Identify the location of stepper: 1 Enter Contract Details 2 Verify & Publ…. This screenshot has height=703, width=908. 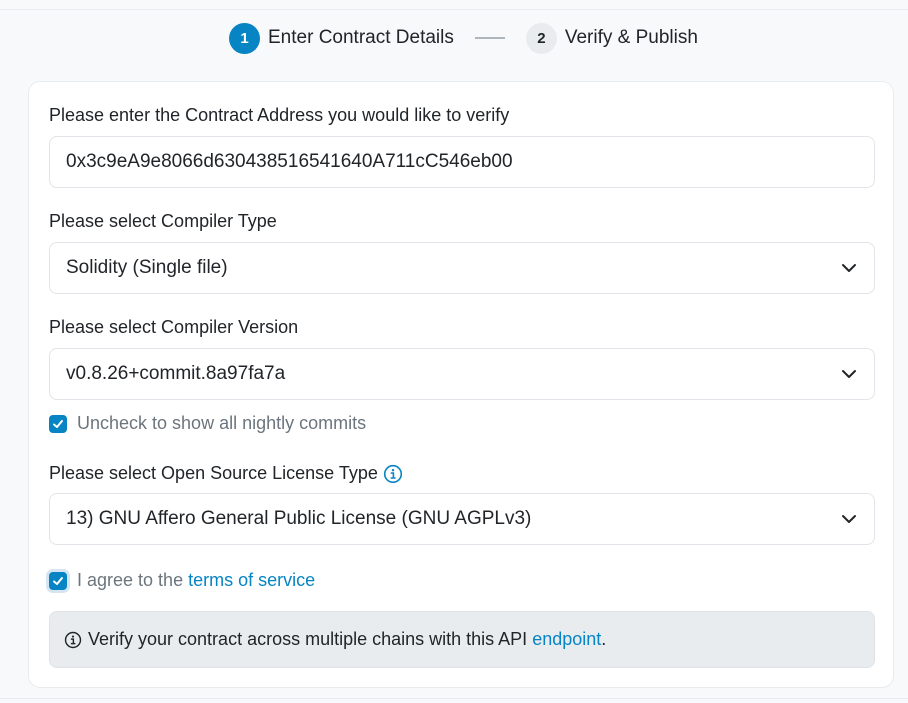
(463, 38).